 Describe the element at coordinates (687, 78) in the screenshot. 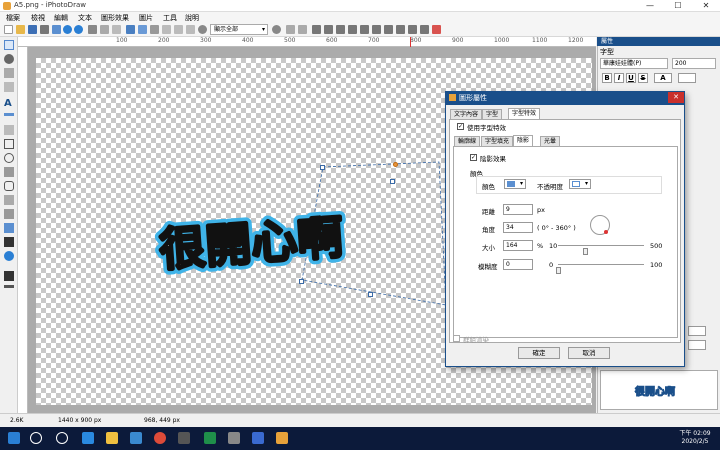

I see `effects-button` at that location.